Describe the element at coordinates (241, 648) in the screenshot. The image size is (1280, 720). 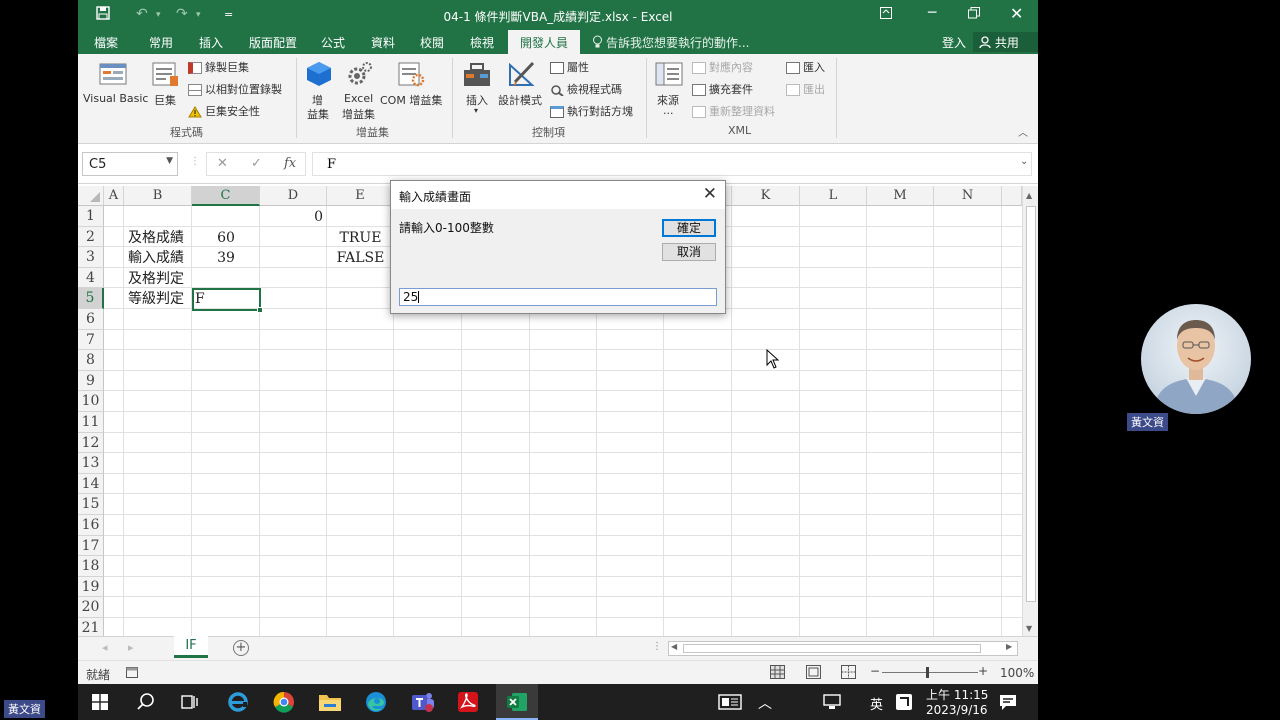
I see `add-sheet-icon: +` at that location.